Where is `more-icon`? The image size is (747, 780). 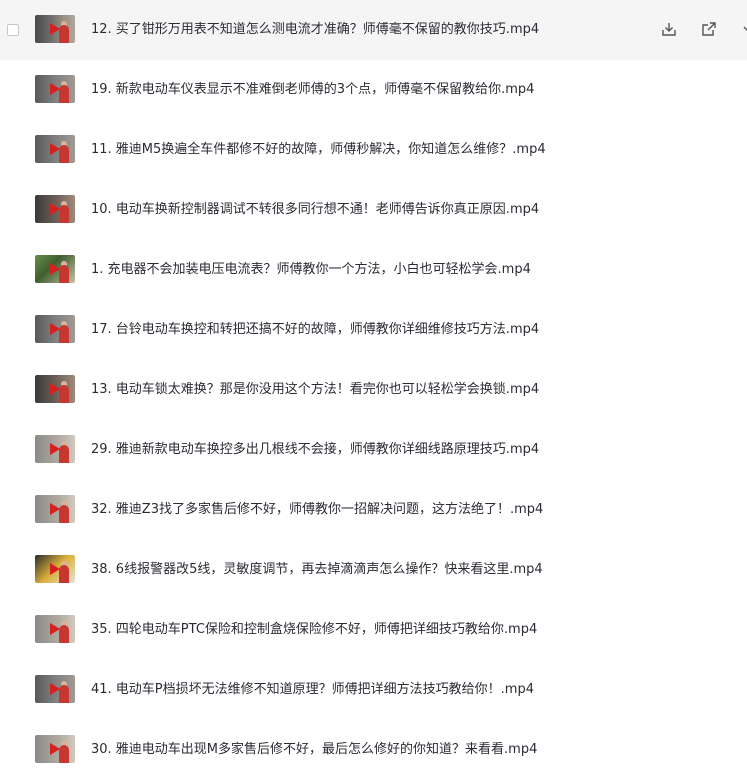
more-icon is located at coordinates (743, 29).